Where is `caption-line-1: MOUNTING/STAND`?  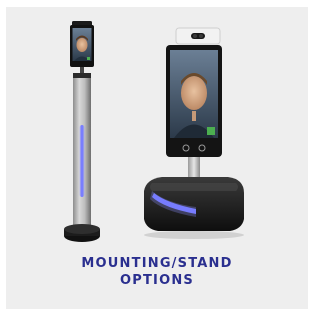
caption-line-1: MOUNTING/STAND is located at coordinates (157, 263).